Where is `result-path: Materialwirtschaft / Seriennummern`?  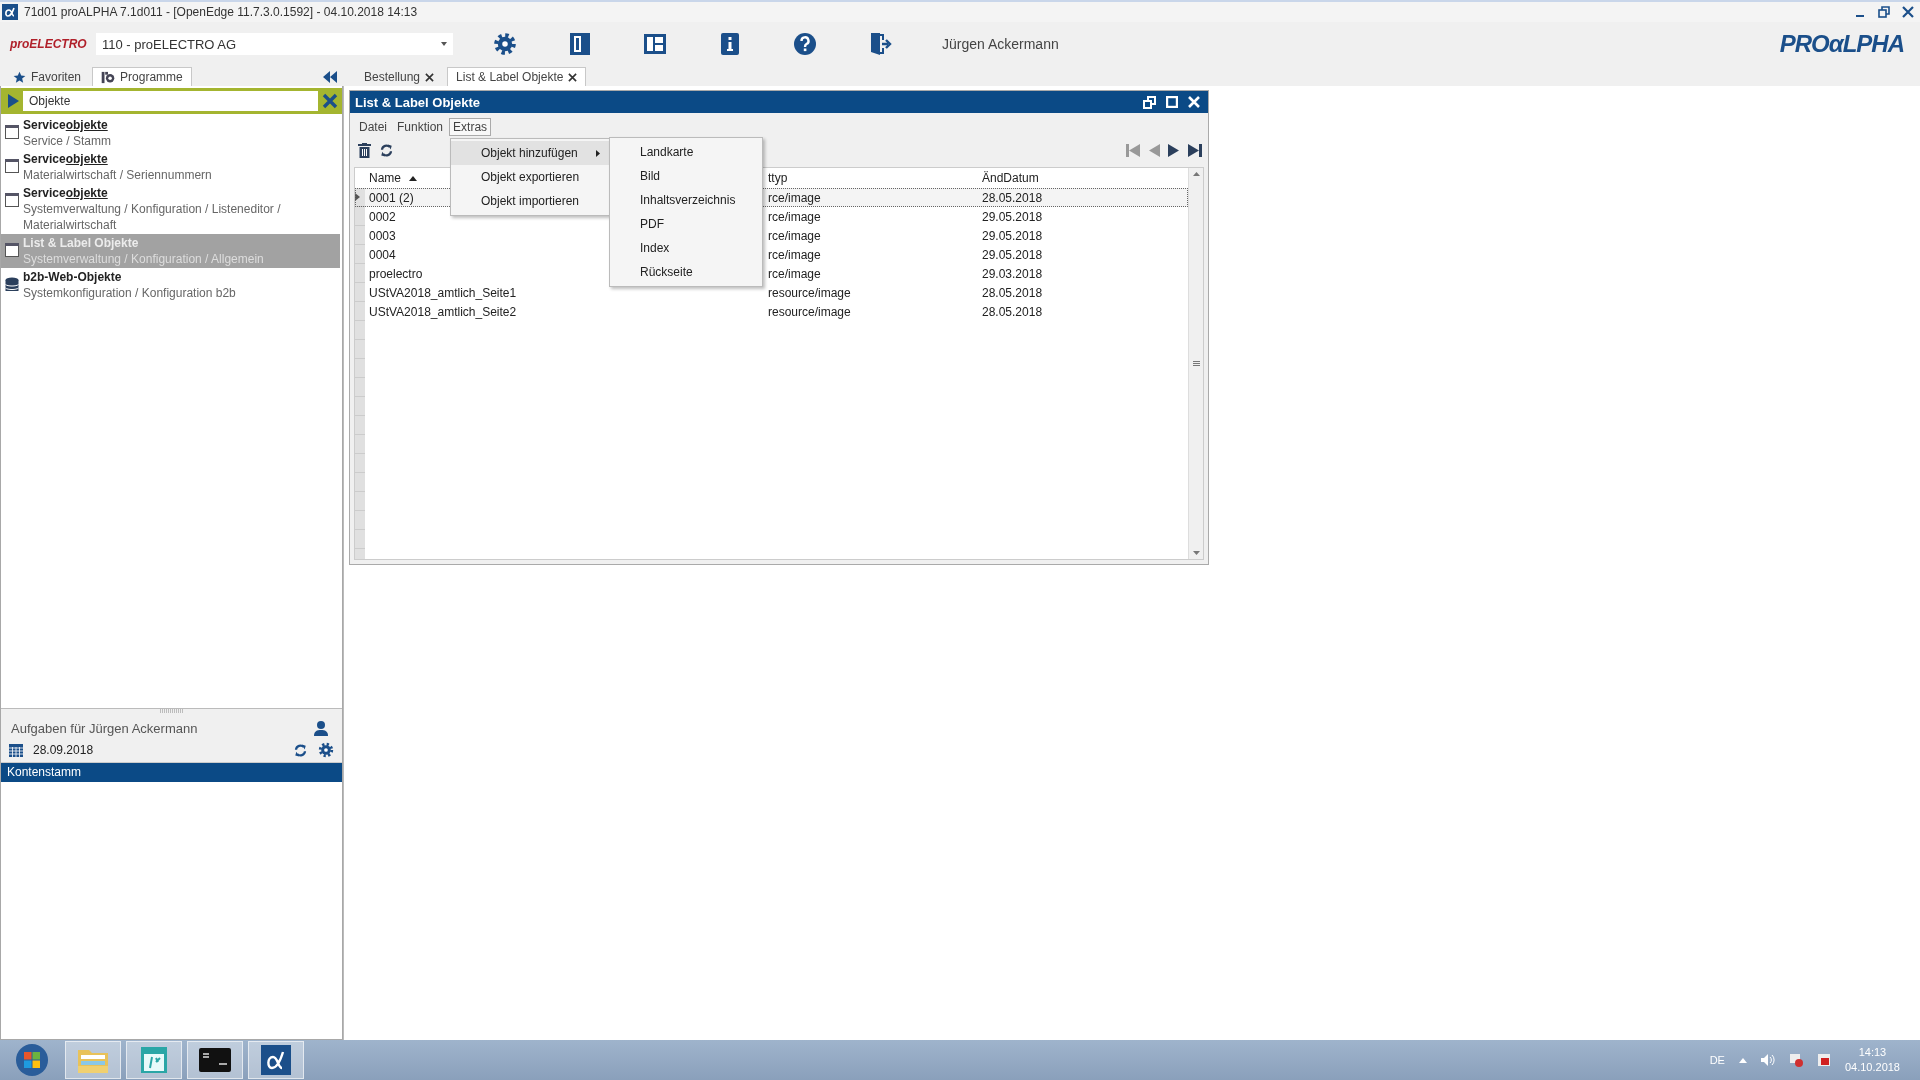
result-path: Materialwirtschaft / Seriennummern is located at coordinates (117, 175).